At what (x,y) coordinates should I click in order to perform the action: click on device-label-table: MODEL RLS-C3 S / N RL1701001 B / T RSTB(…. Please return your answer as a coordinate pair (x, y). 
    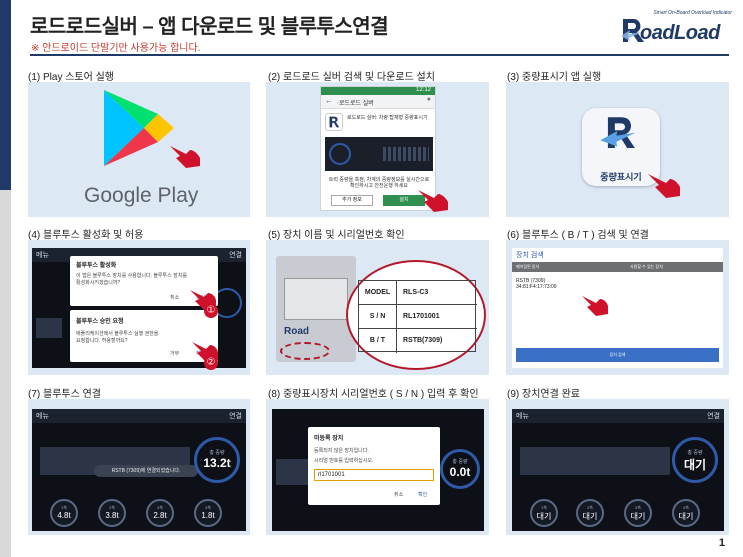
    Looking at the image, I should click on (417, 316).